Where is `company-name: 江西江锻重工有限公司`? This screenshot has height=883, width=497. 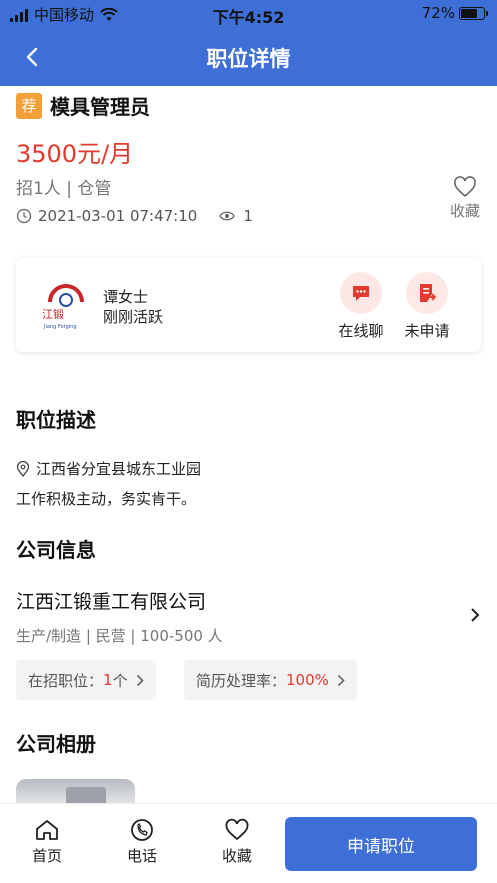
company-name: 江西江锻重工有限公司 is located at coordinates (111, 602).